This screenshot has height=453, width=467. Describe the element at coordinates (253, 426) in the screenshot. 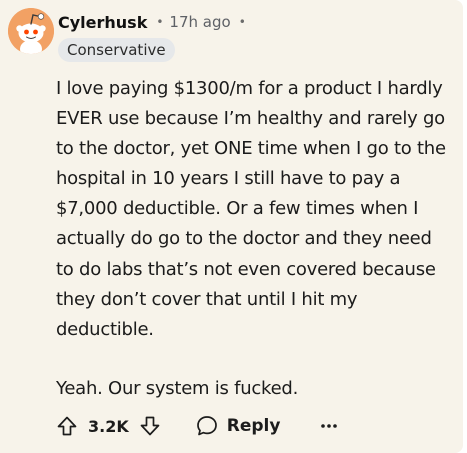

I see `reply-label: Reply` at that location.